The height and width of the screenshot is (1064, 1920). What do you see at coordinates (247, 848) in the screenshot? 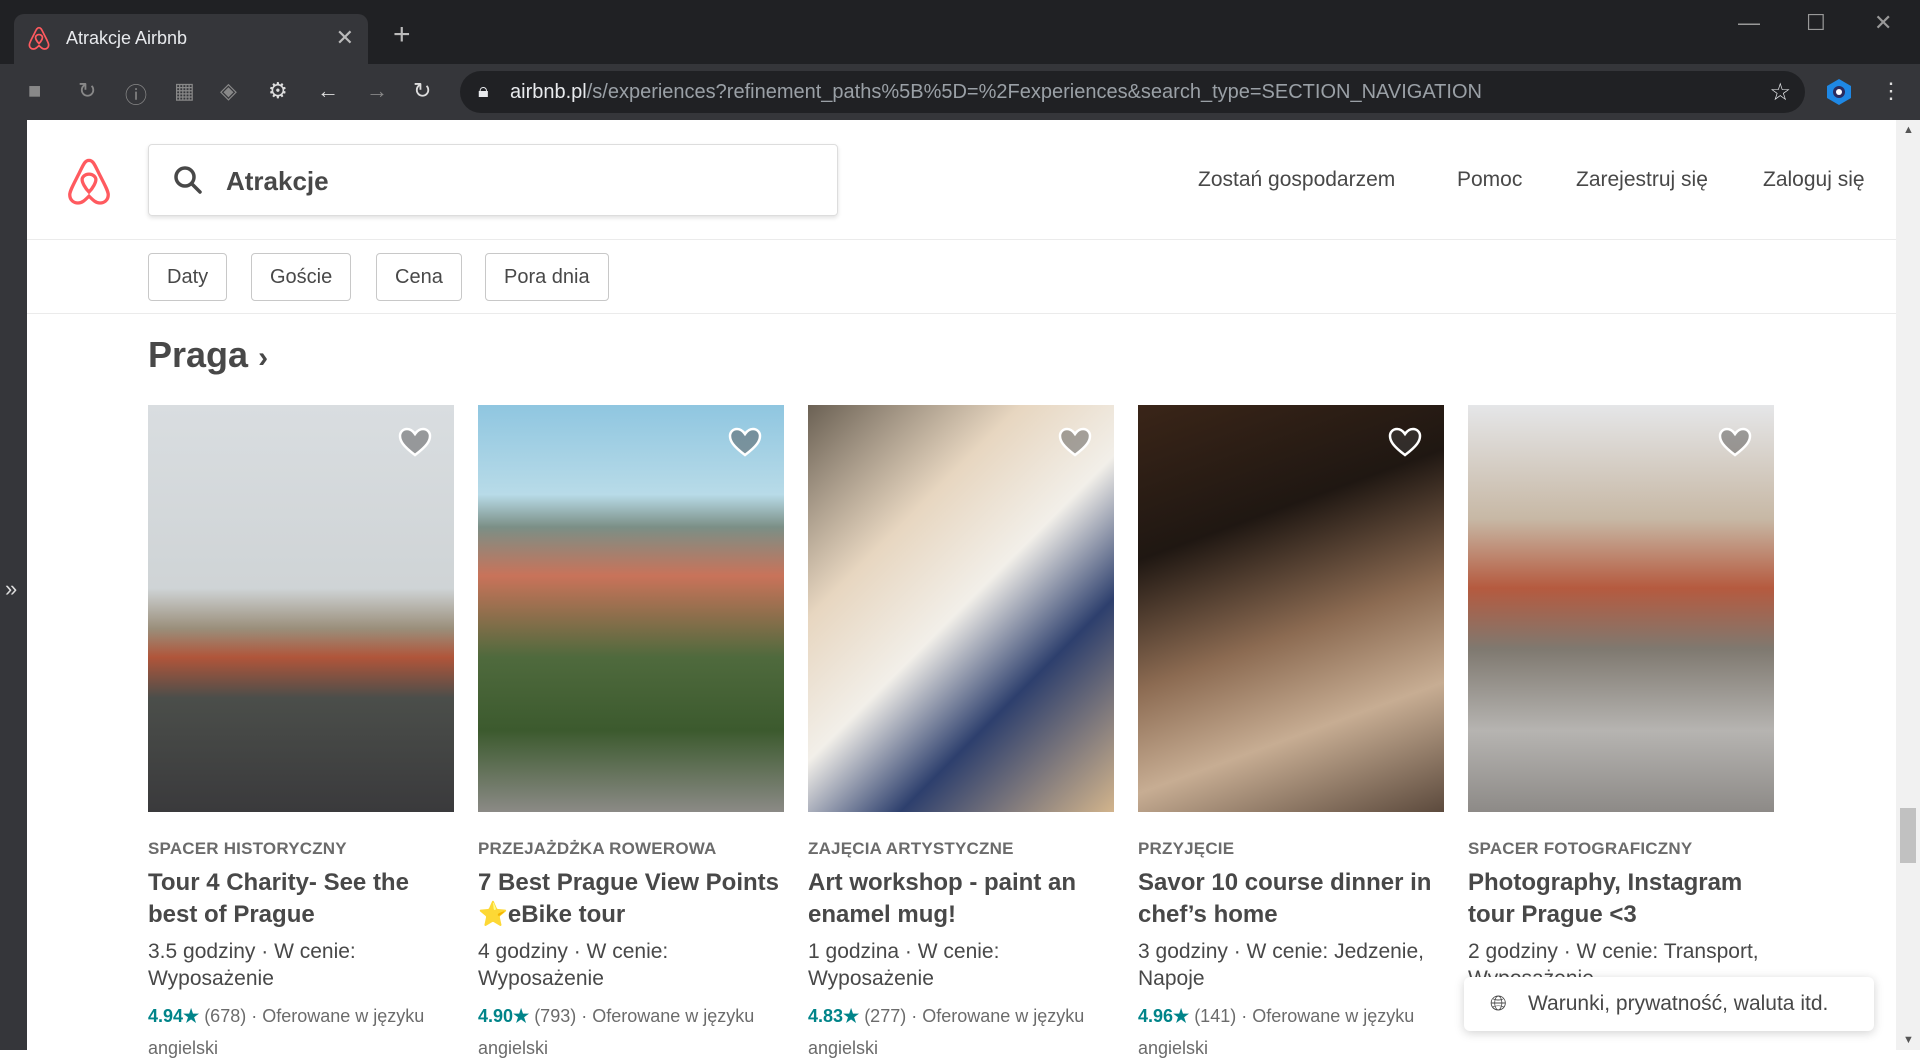
I see `experience-category: SPACER HISTORYCZNY` at bounding box center [247, 848].